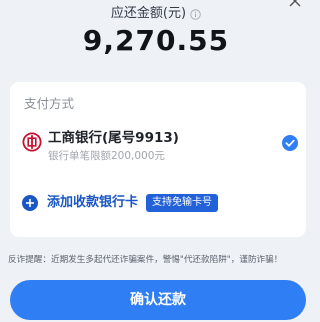  Describe the element at coordinates (290, 143) in the screenshot. I see `check-circle-icon` at that location.